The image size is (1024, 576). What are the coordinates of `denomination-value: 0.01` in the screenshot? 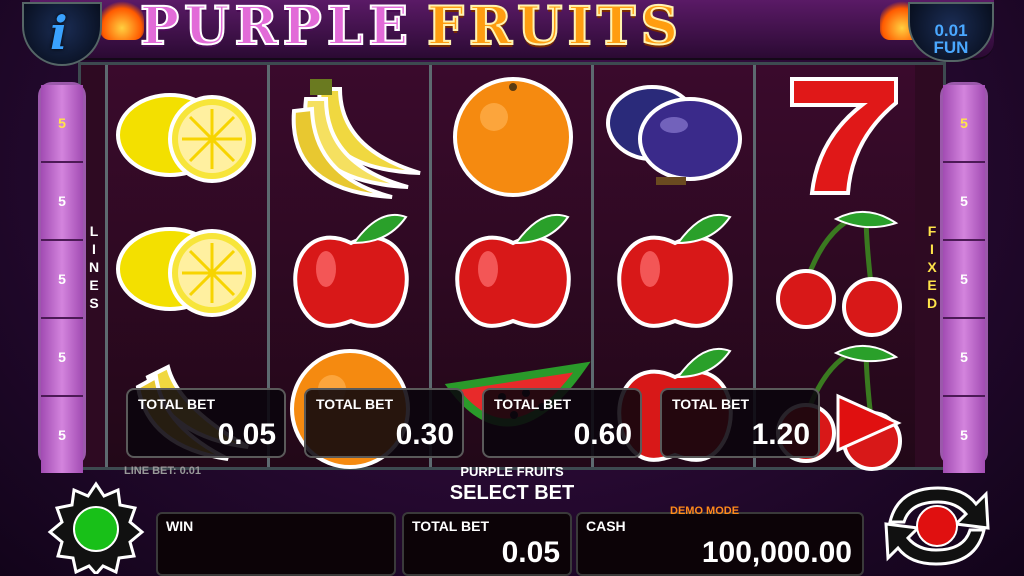 It's located at (951, 30).